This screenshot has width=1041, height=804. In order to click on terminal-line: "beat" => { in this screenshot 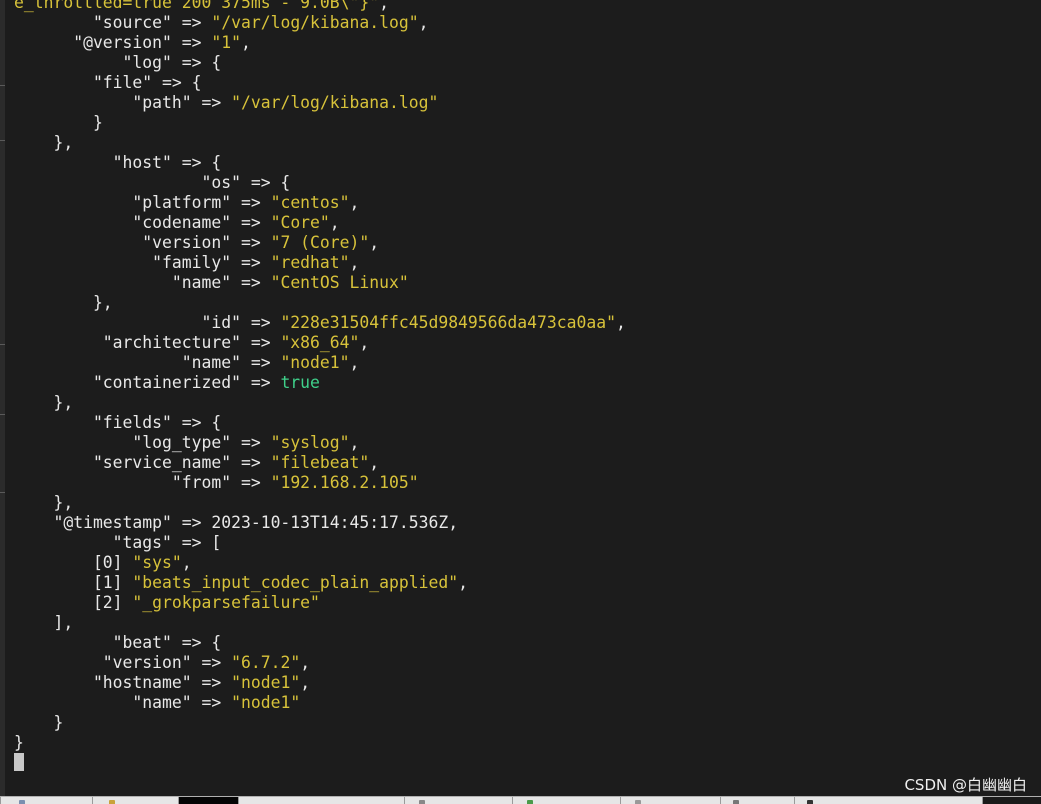, I will do `click(320, 643)`.